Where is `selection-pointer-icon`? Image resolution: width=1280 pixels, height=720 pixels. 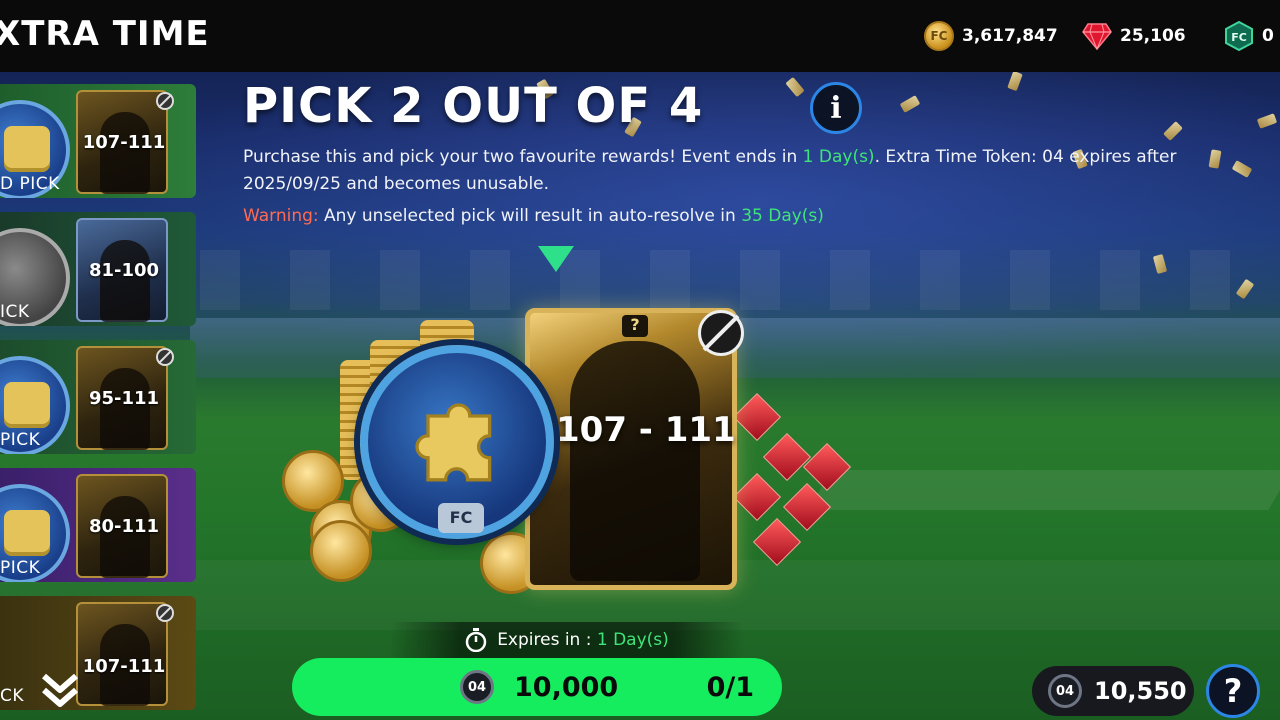
selection-pointer-icon is located at coordinates (556, 259).